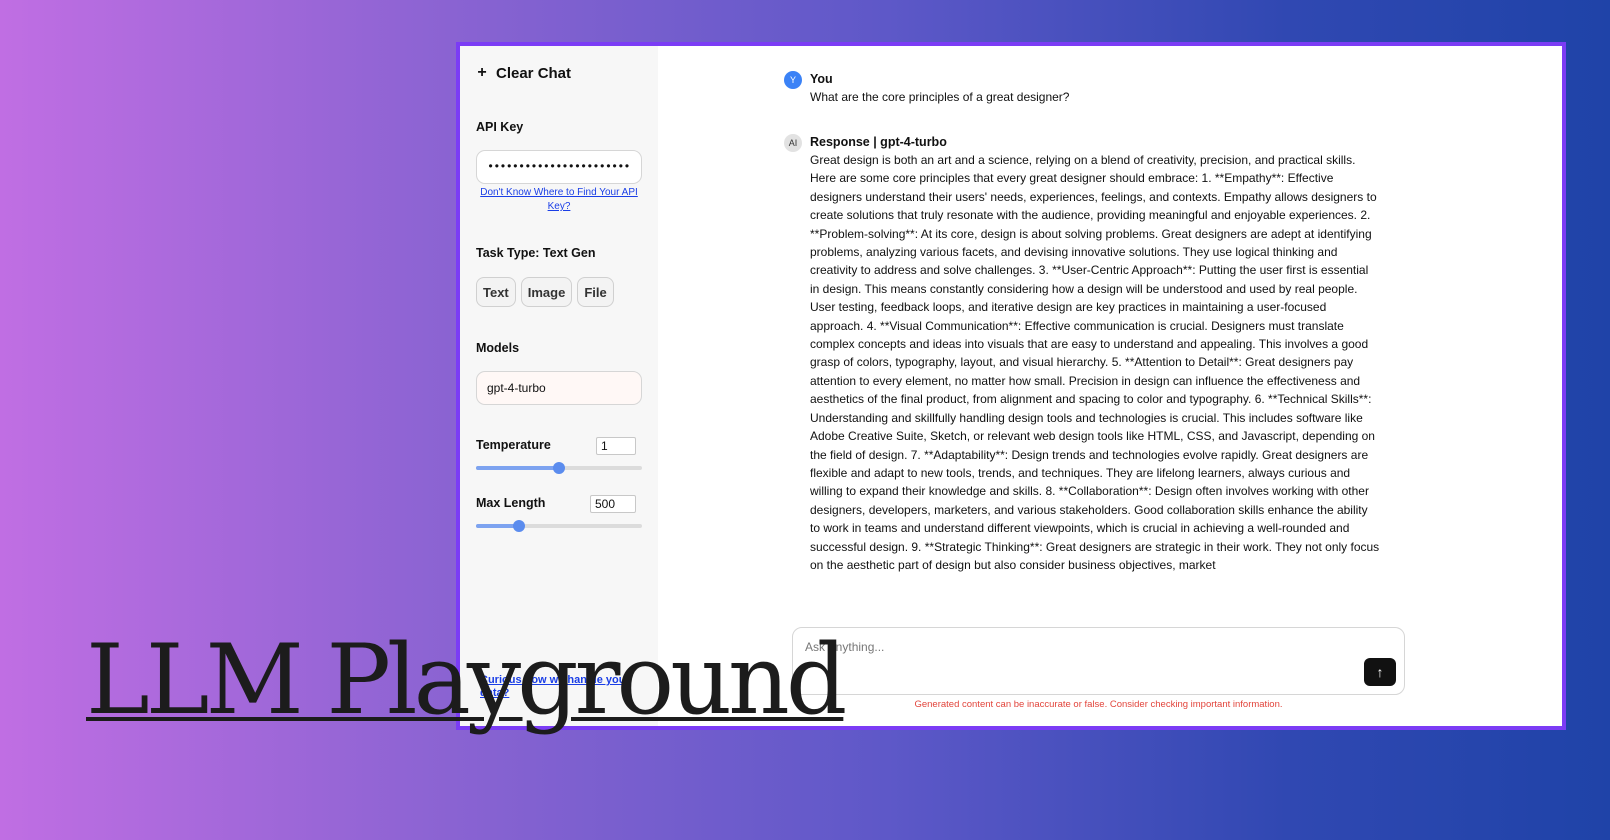 This screenshot has height=840, width=1610. Describe the element at coordinates (534, 73) in the screenshot. I see `clear-chat-label: Clear Chat` at that location.